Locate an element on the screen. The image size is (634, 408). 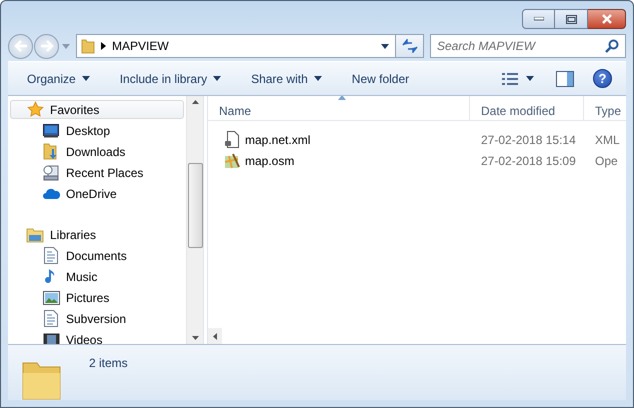
type-cell-text: XML is located at coordinates (607, 139).